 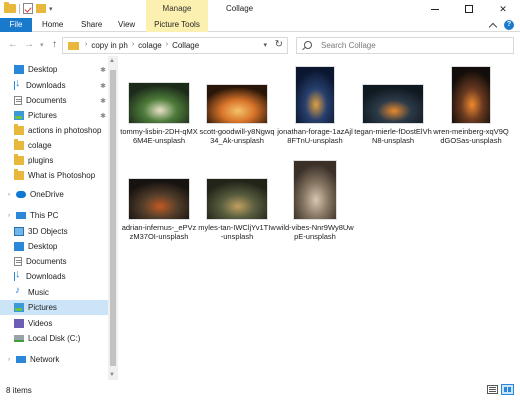 I want to click on details-view-icon, so click(x=492, y=389).